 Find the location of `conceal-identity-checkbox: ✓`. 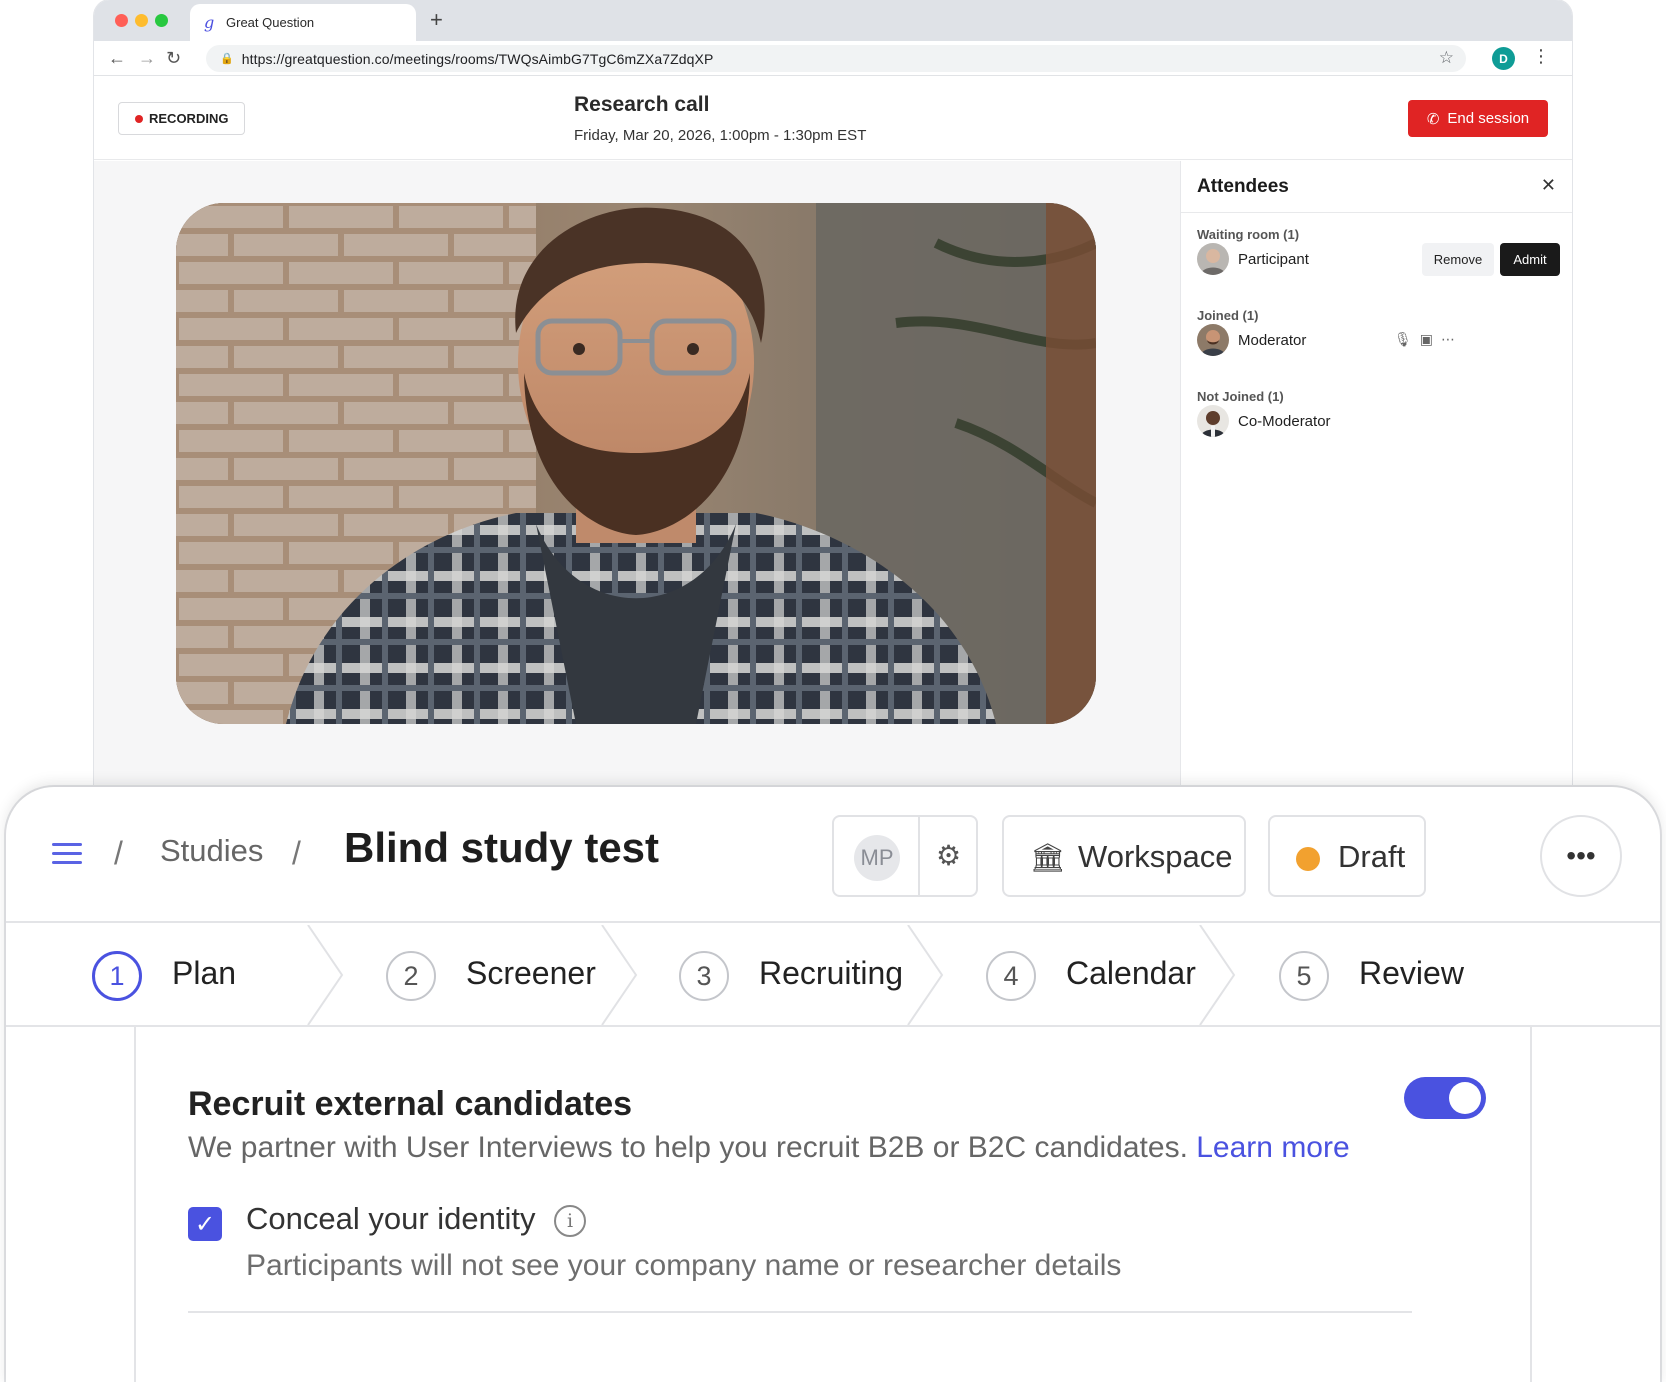

conceal-identity-checkbox: ✓ is located at coordinates (205, 1224).